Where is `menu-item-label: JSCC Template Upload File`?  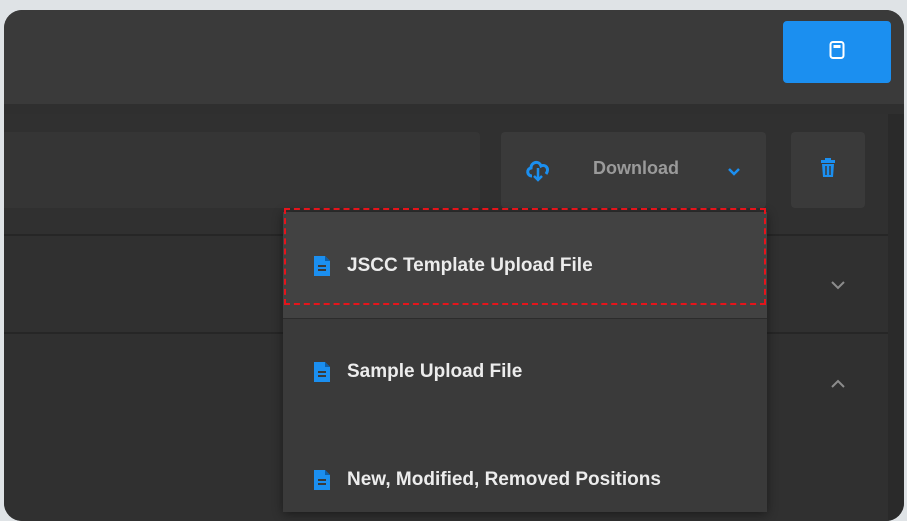
menu-item-label: JSCC Template Upload File is located at coordinates (470, 265).